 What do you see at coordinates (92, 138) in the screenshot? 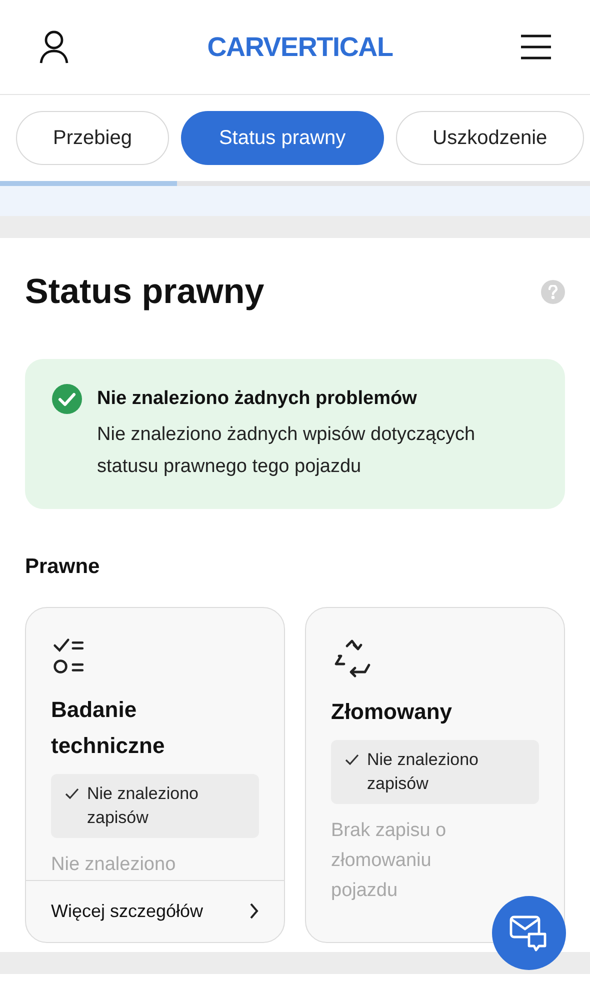
I see `tab: Przebieg` at bounding box center [92, 138].